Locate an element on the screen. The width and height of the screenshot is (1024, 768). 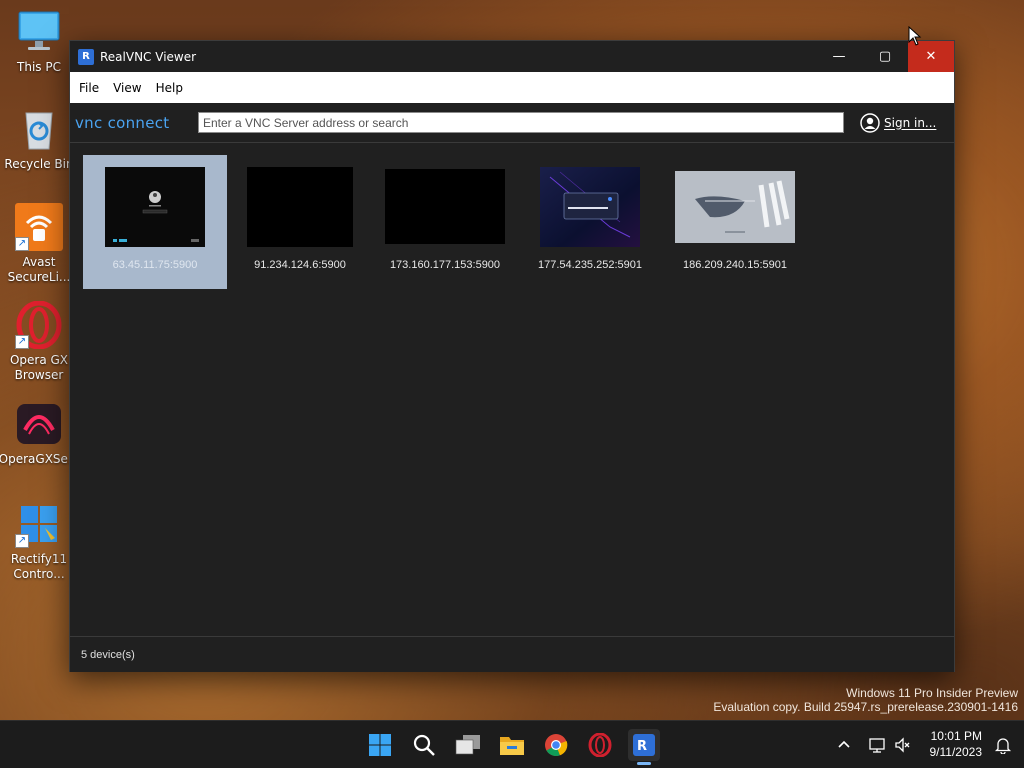
svg-text: R is located at coordinates (642, 746).